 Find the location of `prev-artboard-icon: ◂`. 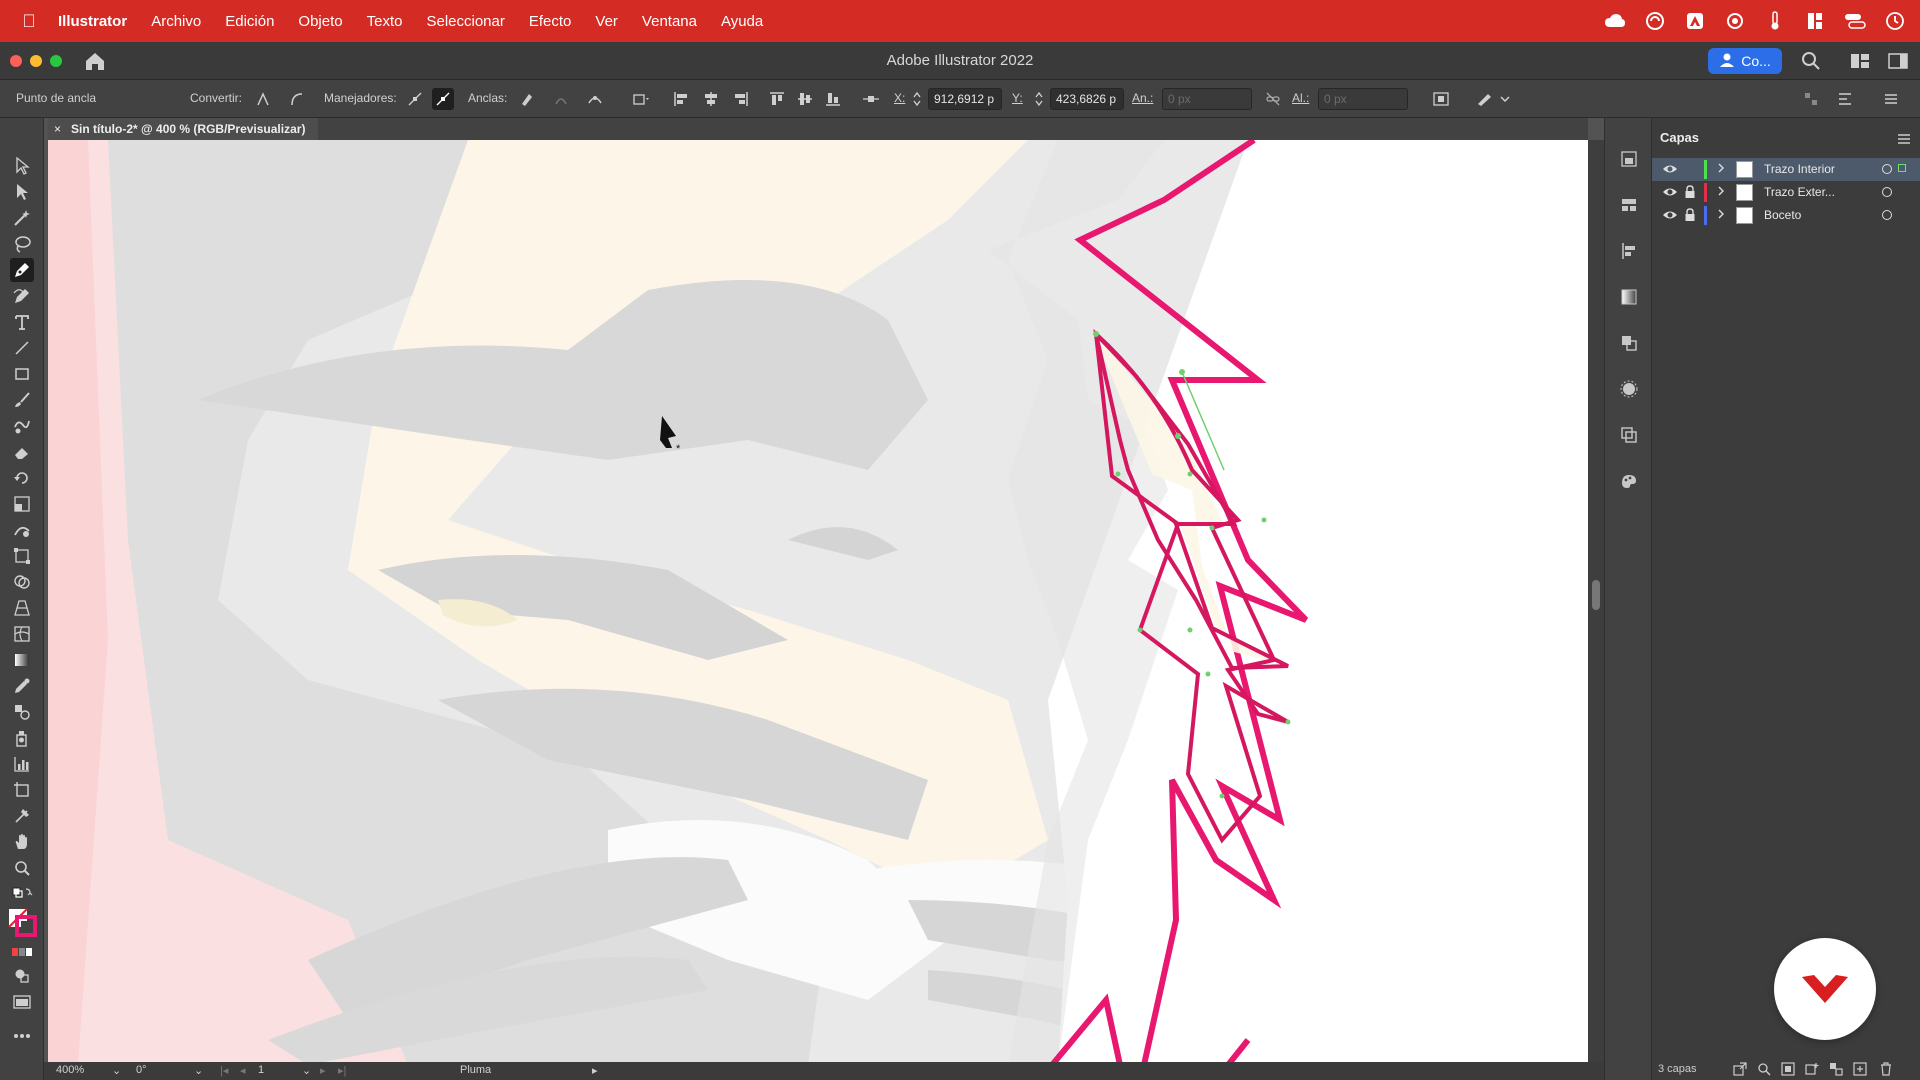

prev-artboard-icon: ◂ is located at coordinates (243, 1070).